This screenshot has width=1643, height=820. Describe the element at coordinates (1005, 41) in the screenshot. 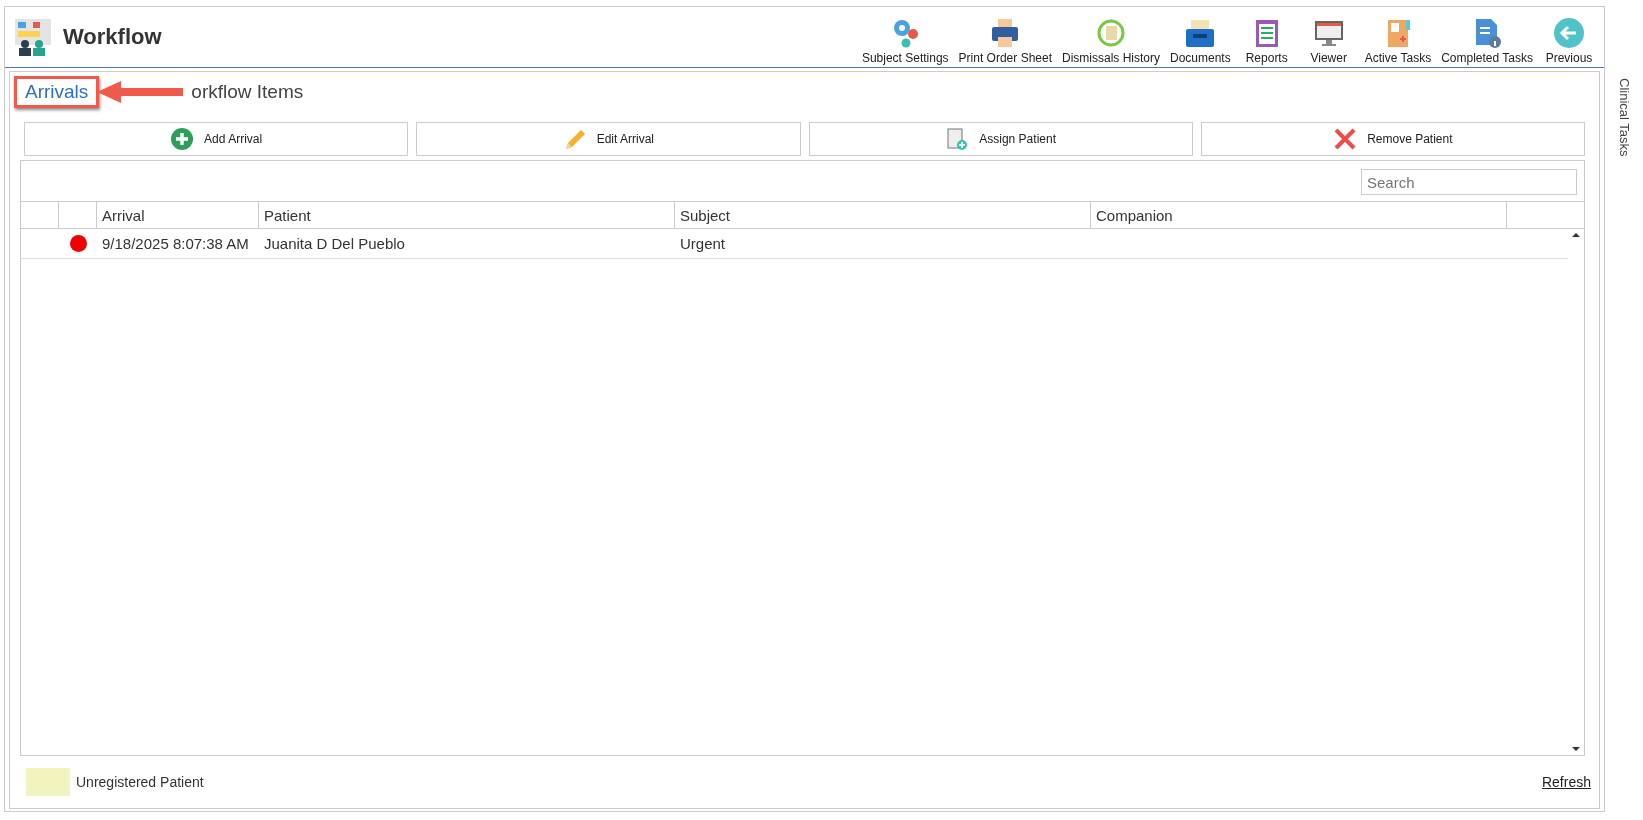

I see `toolbar-button: Print Order Sheet` at that location.